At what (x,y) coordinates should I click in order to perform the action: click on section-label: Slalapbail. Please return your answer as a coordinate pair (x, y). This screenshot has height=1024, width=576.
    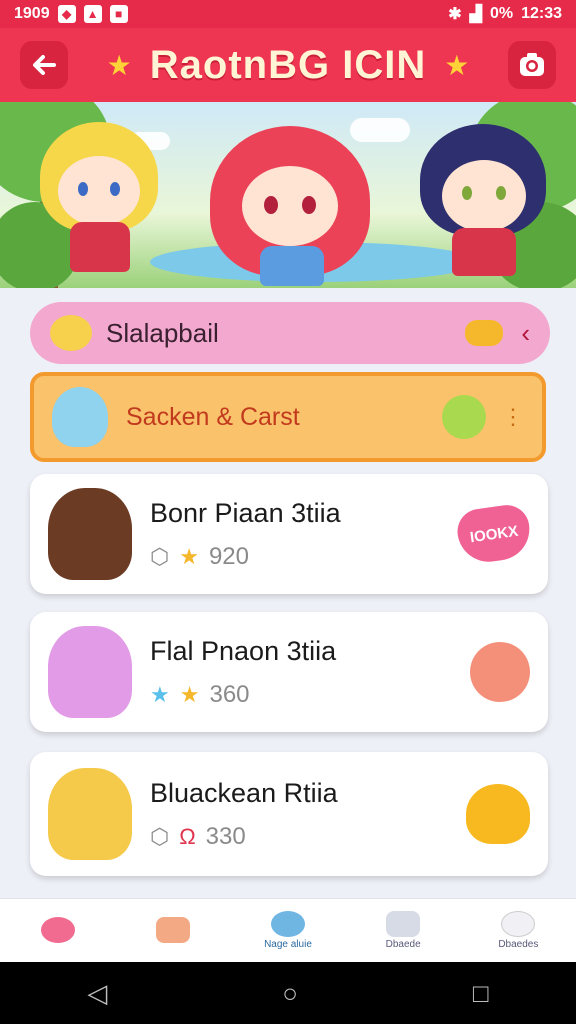
    Looking at the image, I should click on (162, 332).